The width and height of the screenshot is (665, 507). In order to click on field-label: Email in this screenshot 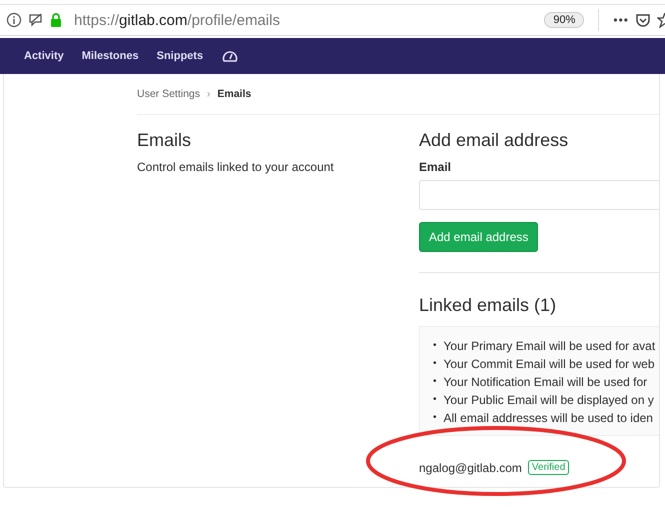, I will do `click(435, 167)`.